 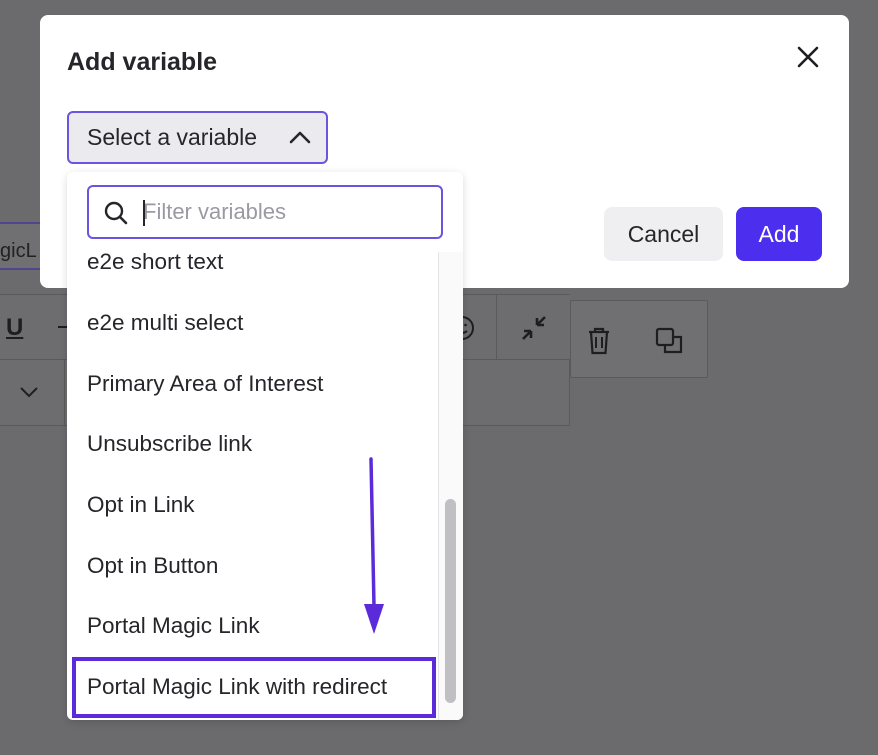 What do you see at coordinates (374, 545) in the screenshot?
I see `annotation-arrow-icon` at bounding box center [374, 545].